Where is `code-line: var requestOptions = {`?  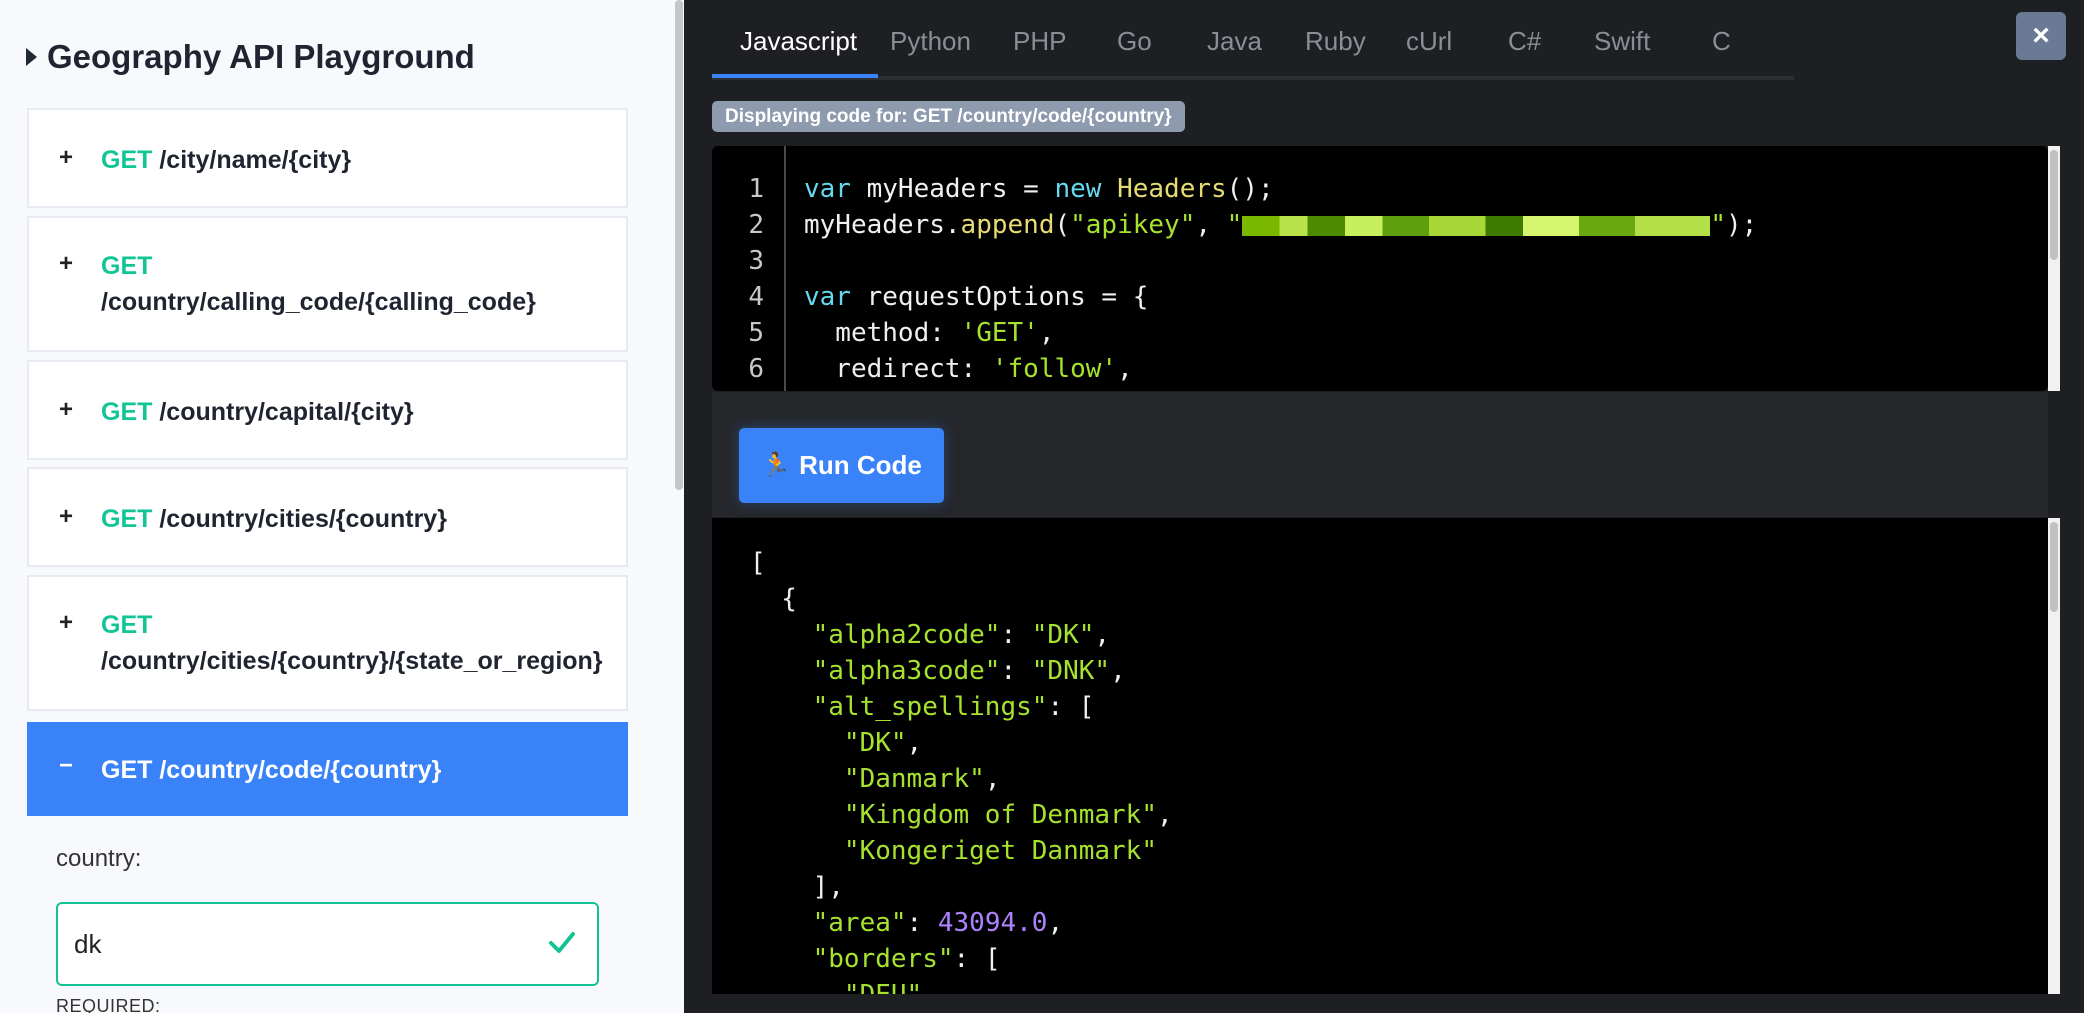 code-line: var requestOptions = { is located at coordinates (976, 297).